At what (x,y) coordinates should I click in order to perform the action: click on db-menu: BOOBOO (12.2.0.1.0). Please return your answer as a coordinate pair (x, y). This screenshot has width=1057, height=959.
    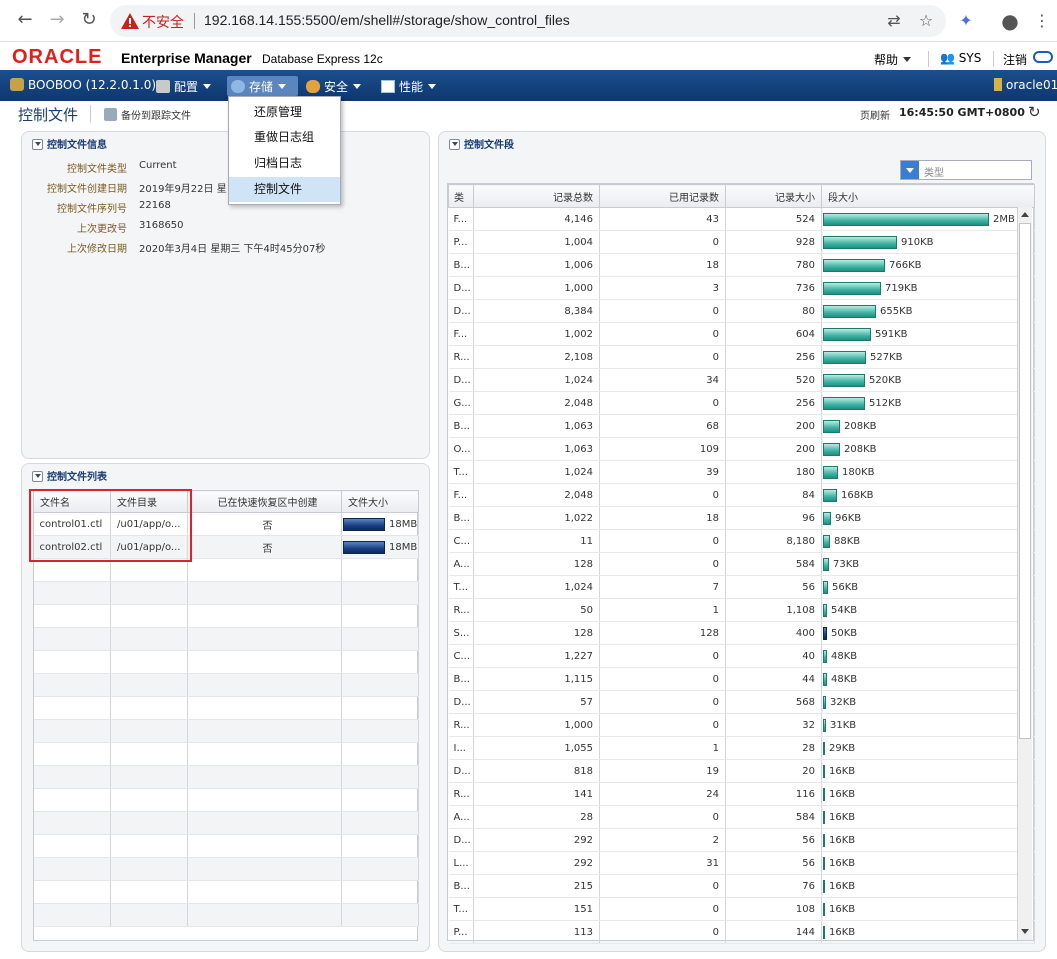
    Looking at the image, I should click on (83, 85).